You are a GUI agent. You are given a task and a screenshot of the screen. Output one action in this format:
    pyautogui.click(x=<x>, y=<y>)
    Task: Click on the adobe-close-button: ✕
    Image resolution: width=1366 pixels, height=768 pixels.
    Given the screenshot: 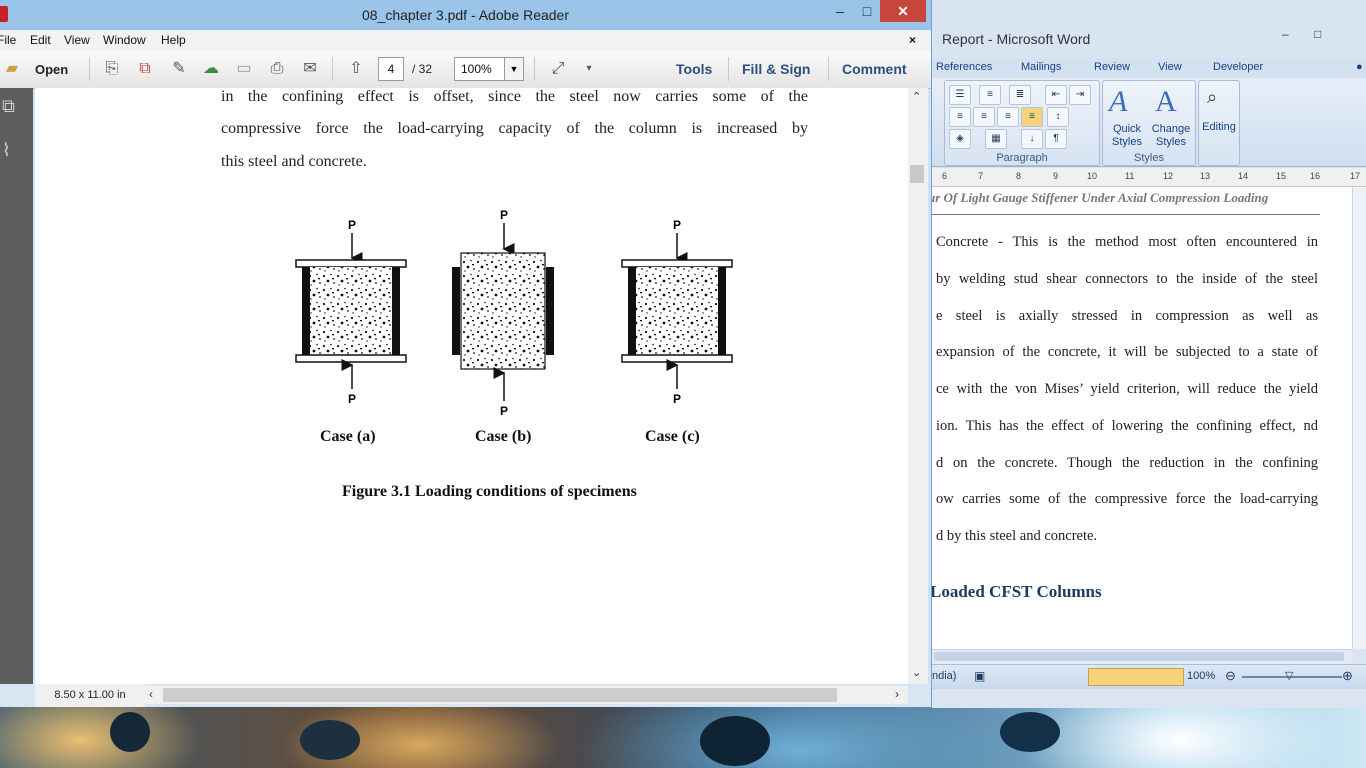 What is the action you would take?
    pyautogui.click(x=903, y=11)
    